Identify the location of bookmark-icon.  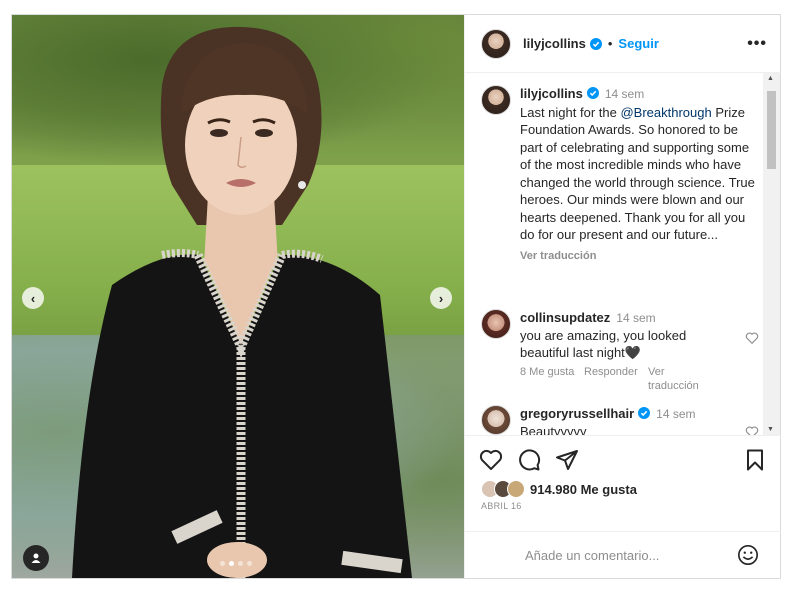
(755, 460).